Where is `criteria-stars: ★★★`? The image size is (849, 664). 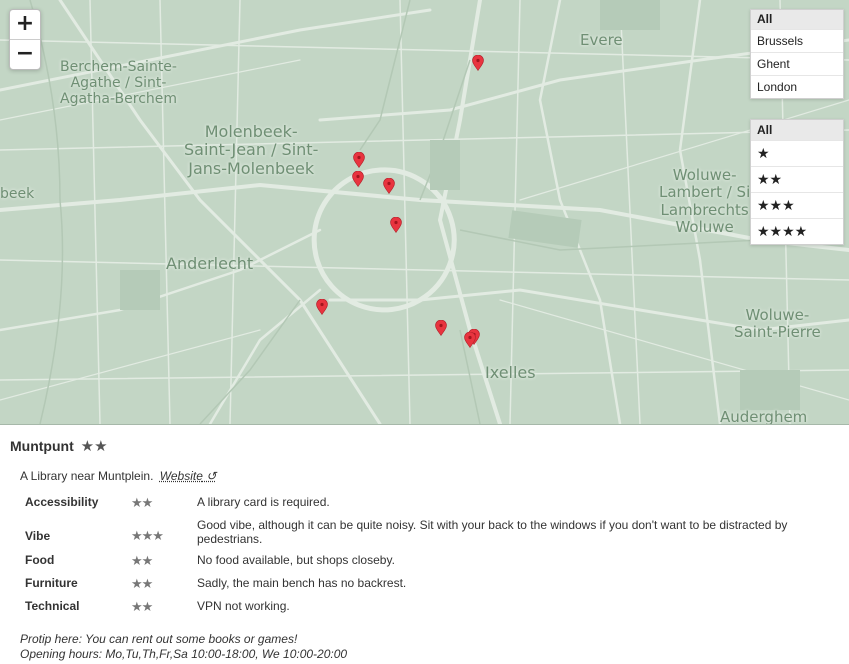
criteria-stars: ★★★ is located at coordinates (147, 535).